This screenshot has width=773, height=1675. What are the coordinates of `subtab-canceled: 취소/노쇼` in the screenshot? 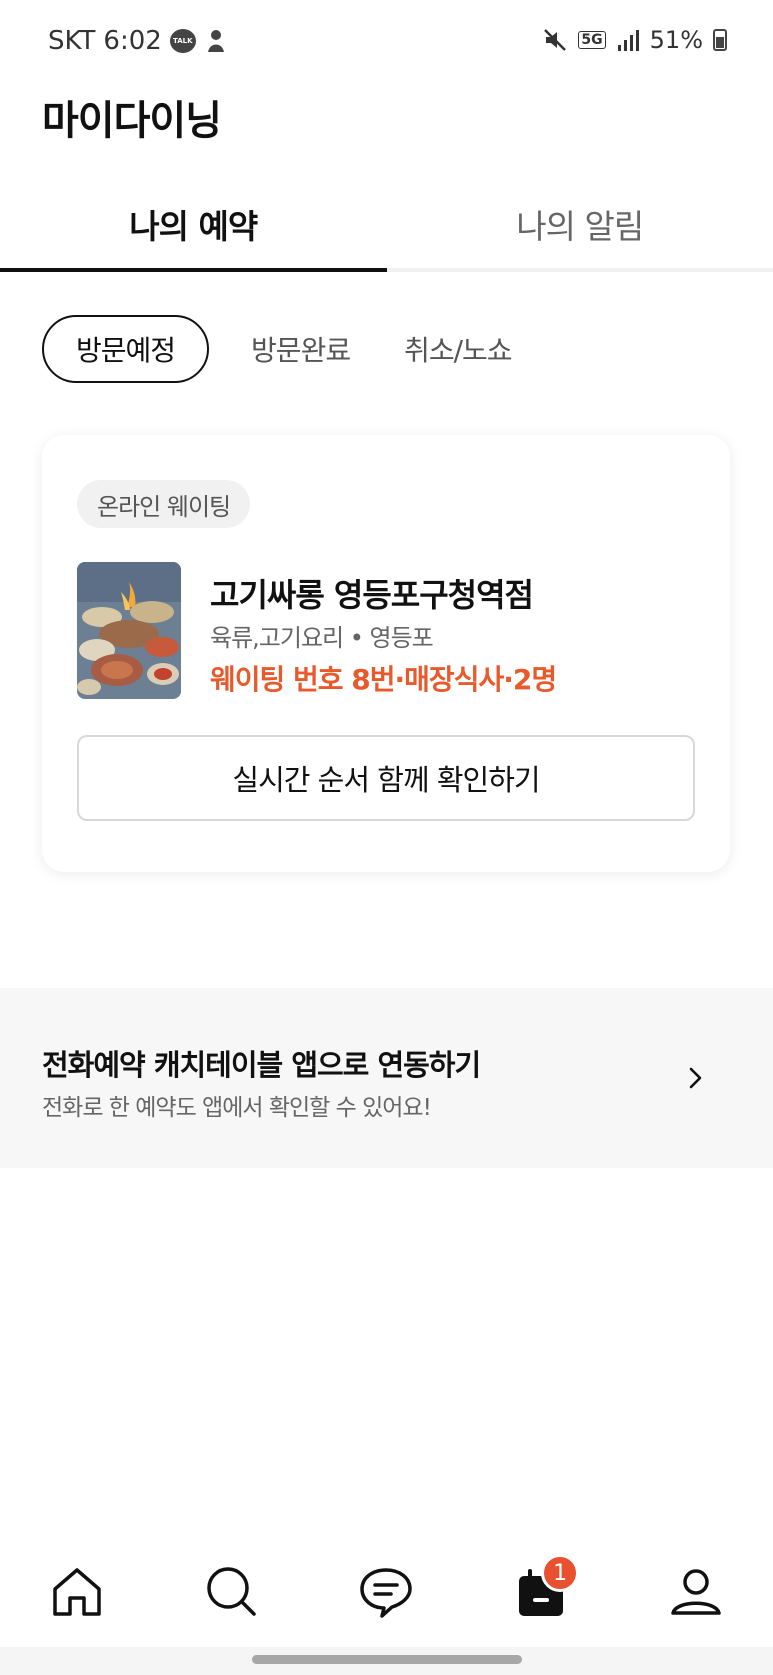 It's located at (457, 349).